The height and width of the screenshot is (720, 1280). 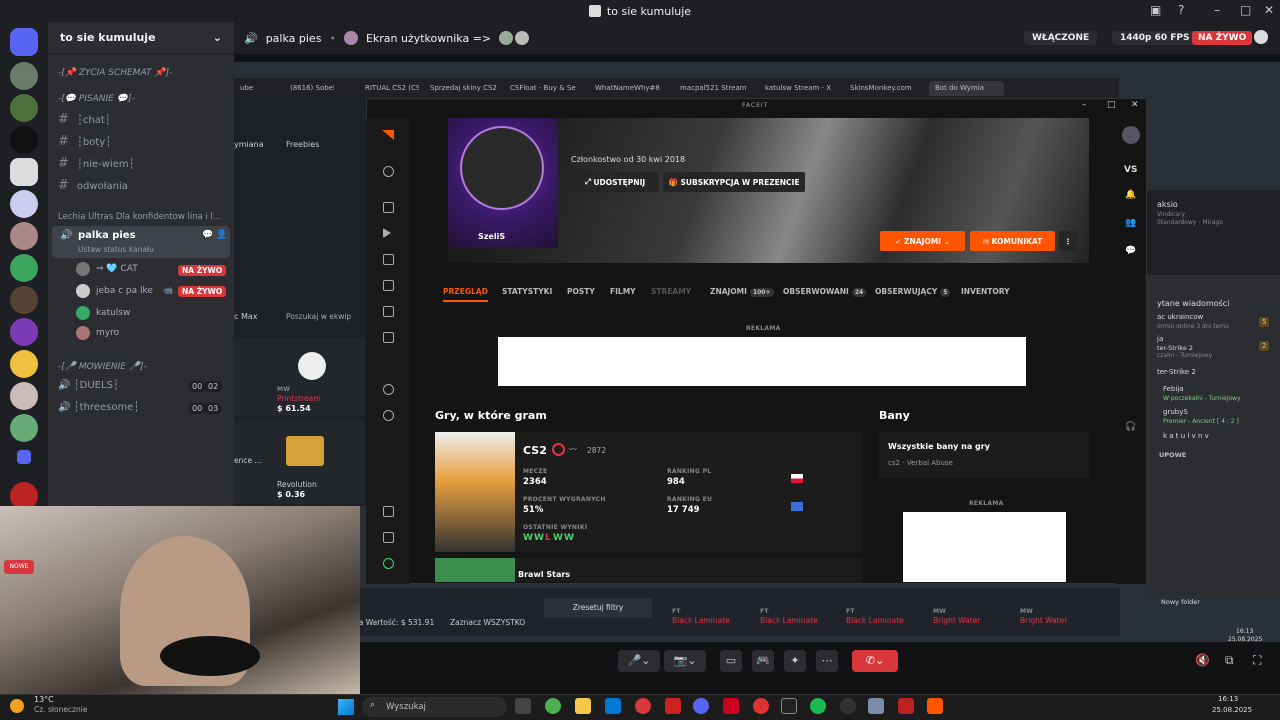 What do you see at coordinates (388, 415) in the screenshot?
I see `add-icon` at bounding box center [388, 415].